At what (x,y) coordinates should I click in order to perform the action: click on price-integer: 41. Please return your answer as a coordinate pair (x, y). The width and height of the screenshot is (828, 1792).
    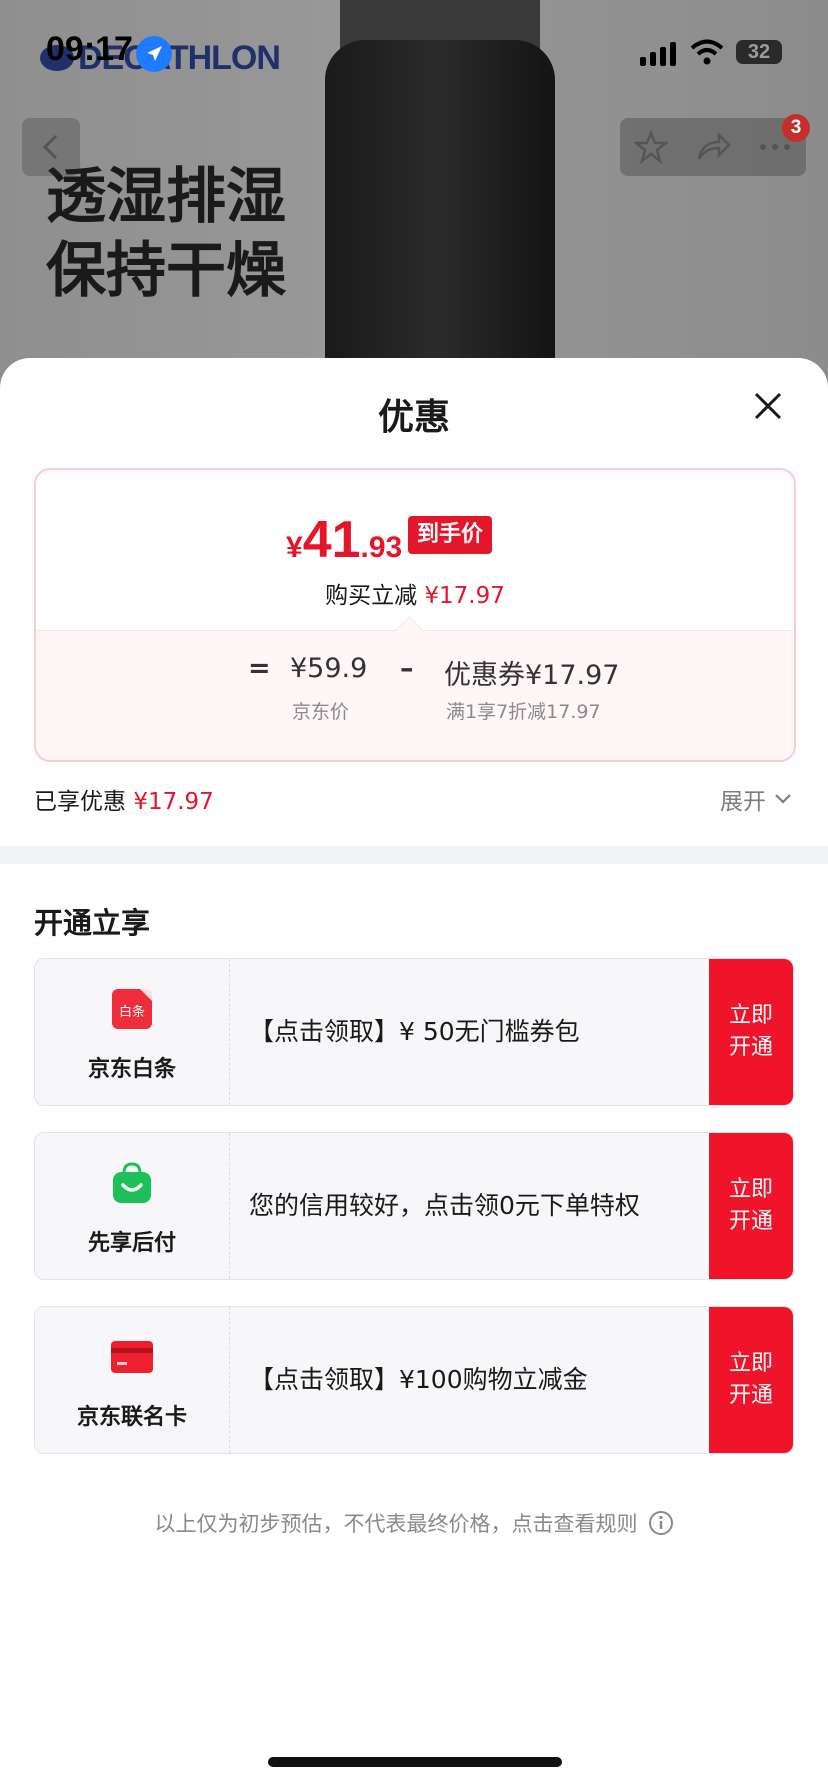
    Looking at the image, I should click on (331, 540).